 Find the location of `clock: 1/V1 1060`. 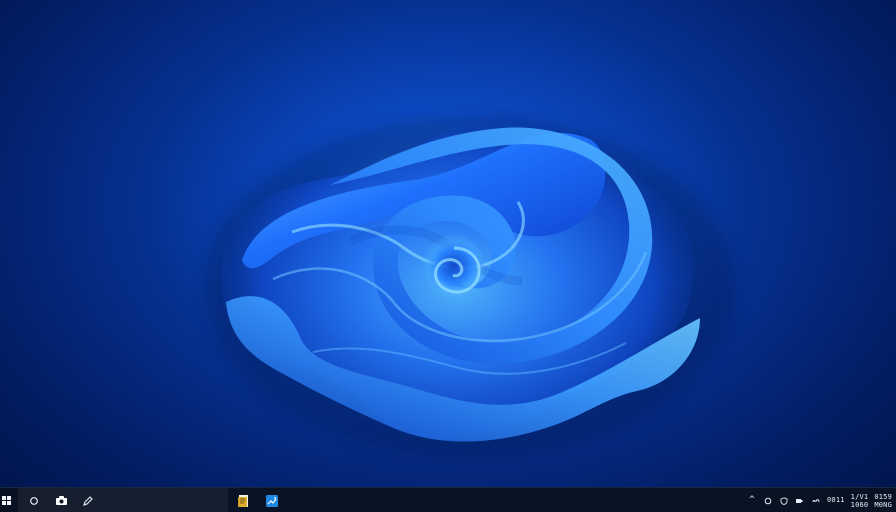

clock: 1/V1 1060 is located at coordinates (860, 501).